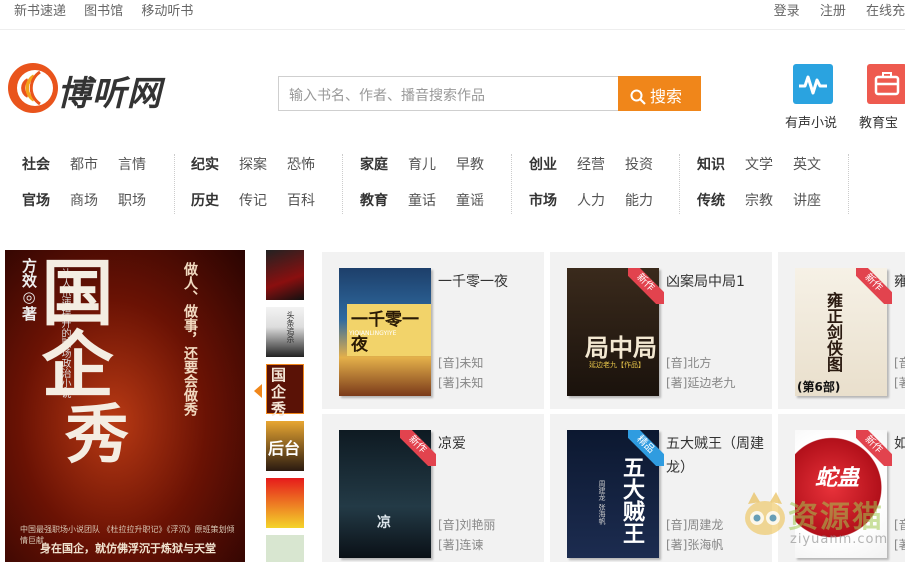 The image size is (905, 562). Describe the element at coordinates (460, 382) in the screenshot. I see `book-author: [著]未知` at that location.